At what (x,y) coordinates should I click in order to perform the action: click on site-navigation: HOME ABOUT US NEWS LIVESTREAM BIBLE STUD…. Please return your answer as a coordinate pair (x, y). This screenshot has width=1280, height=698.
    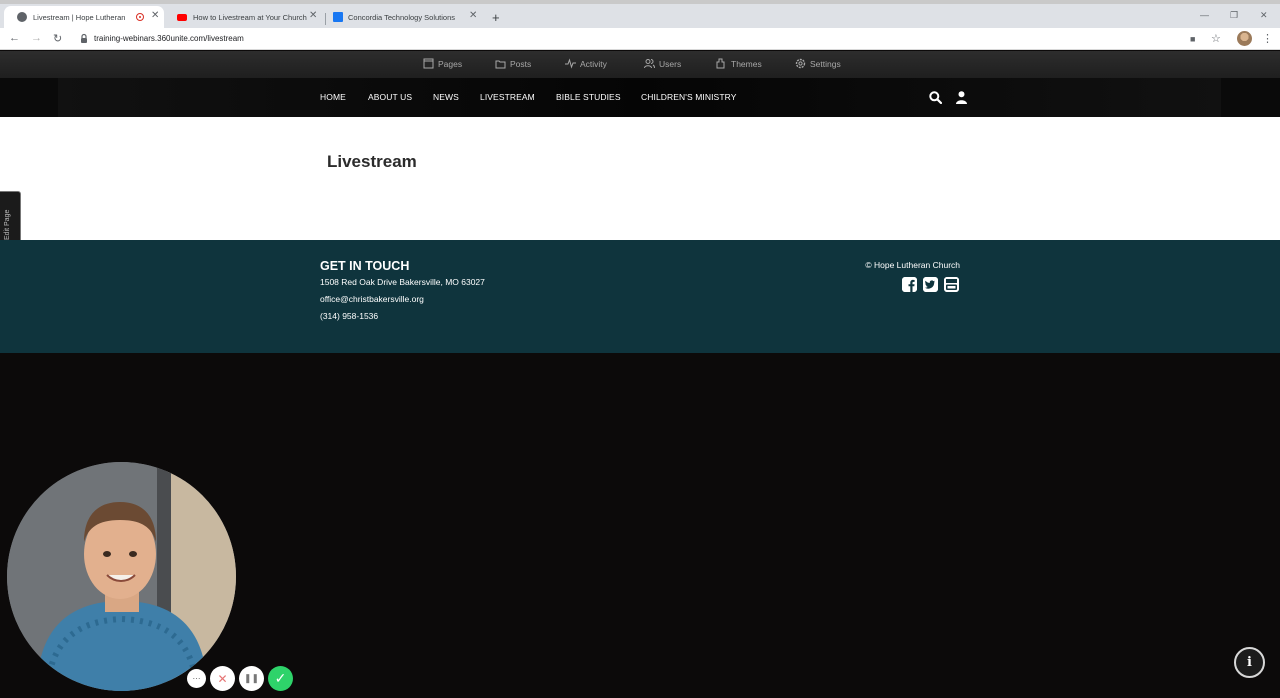
    Looking at the image, I should click on (640, 97).